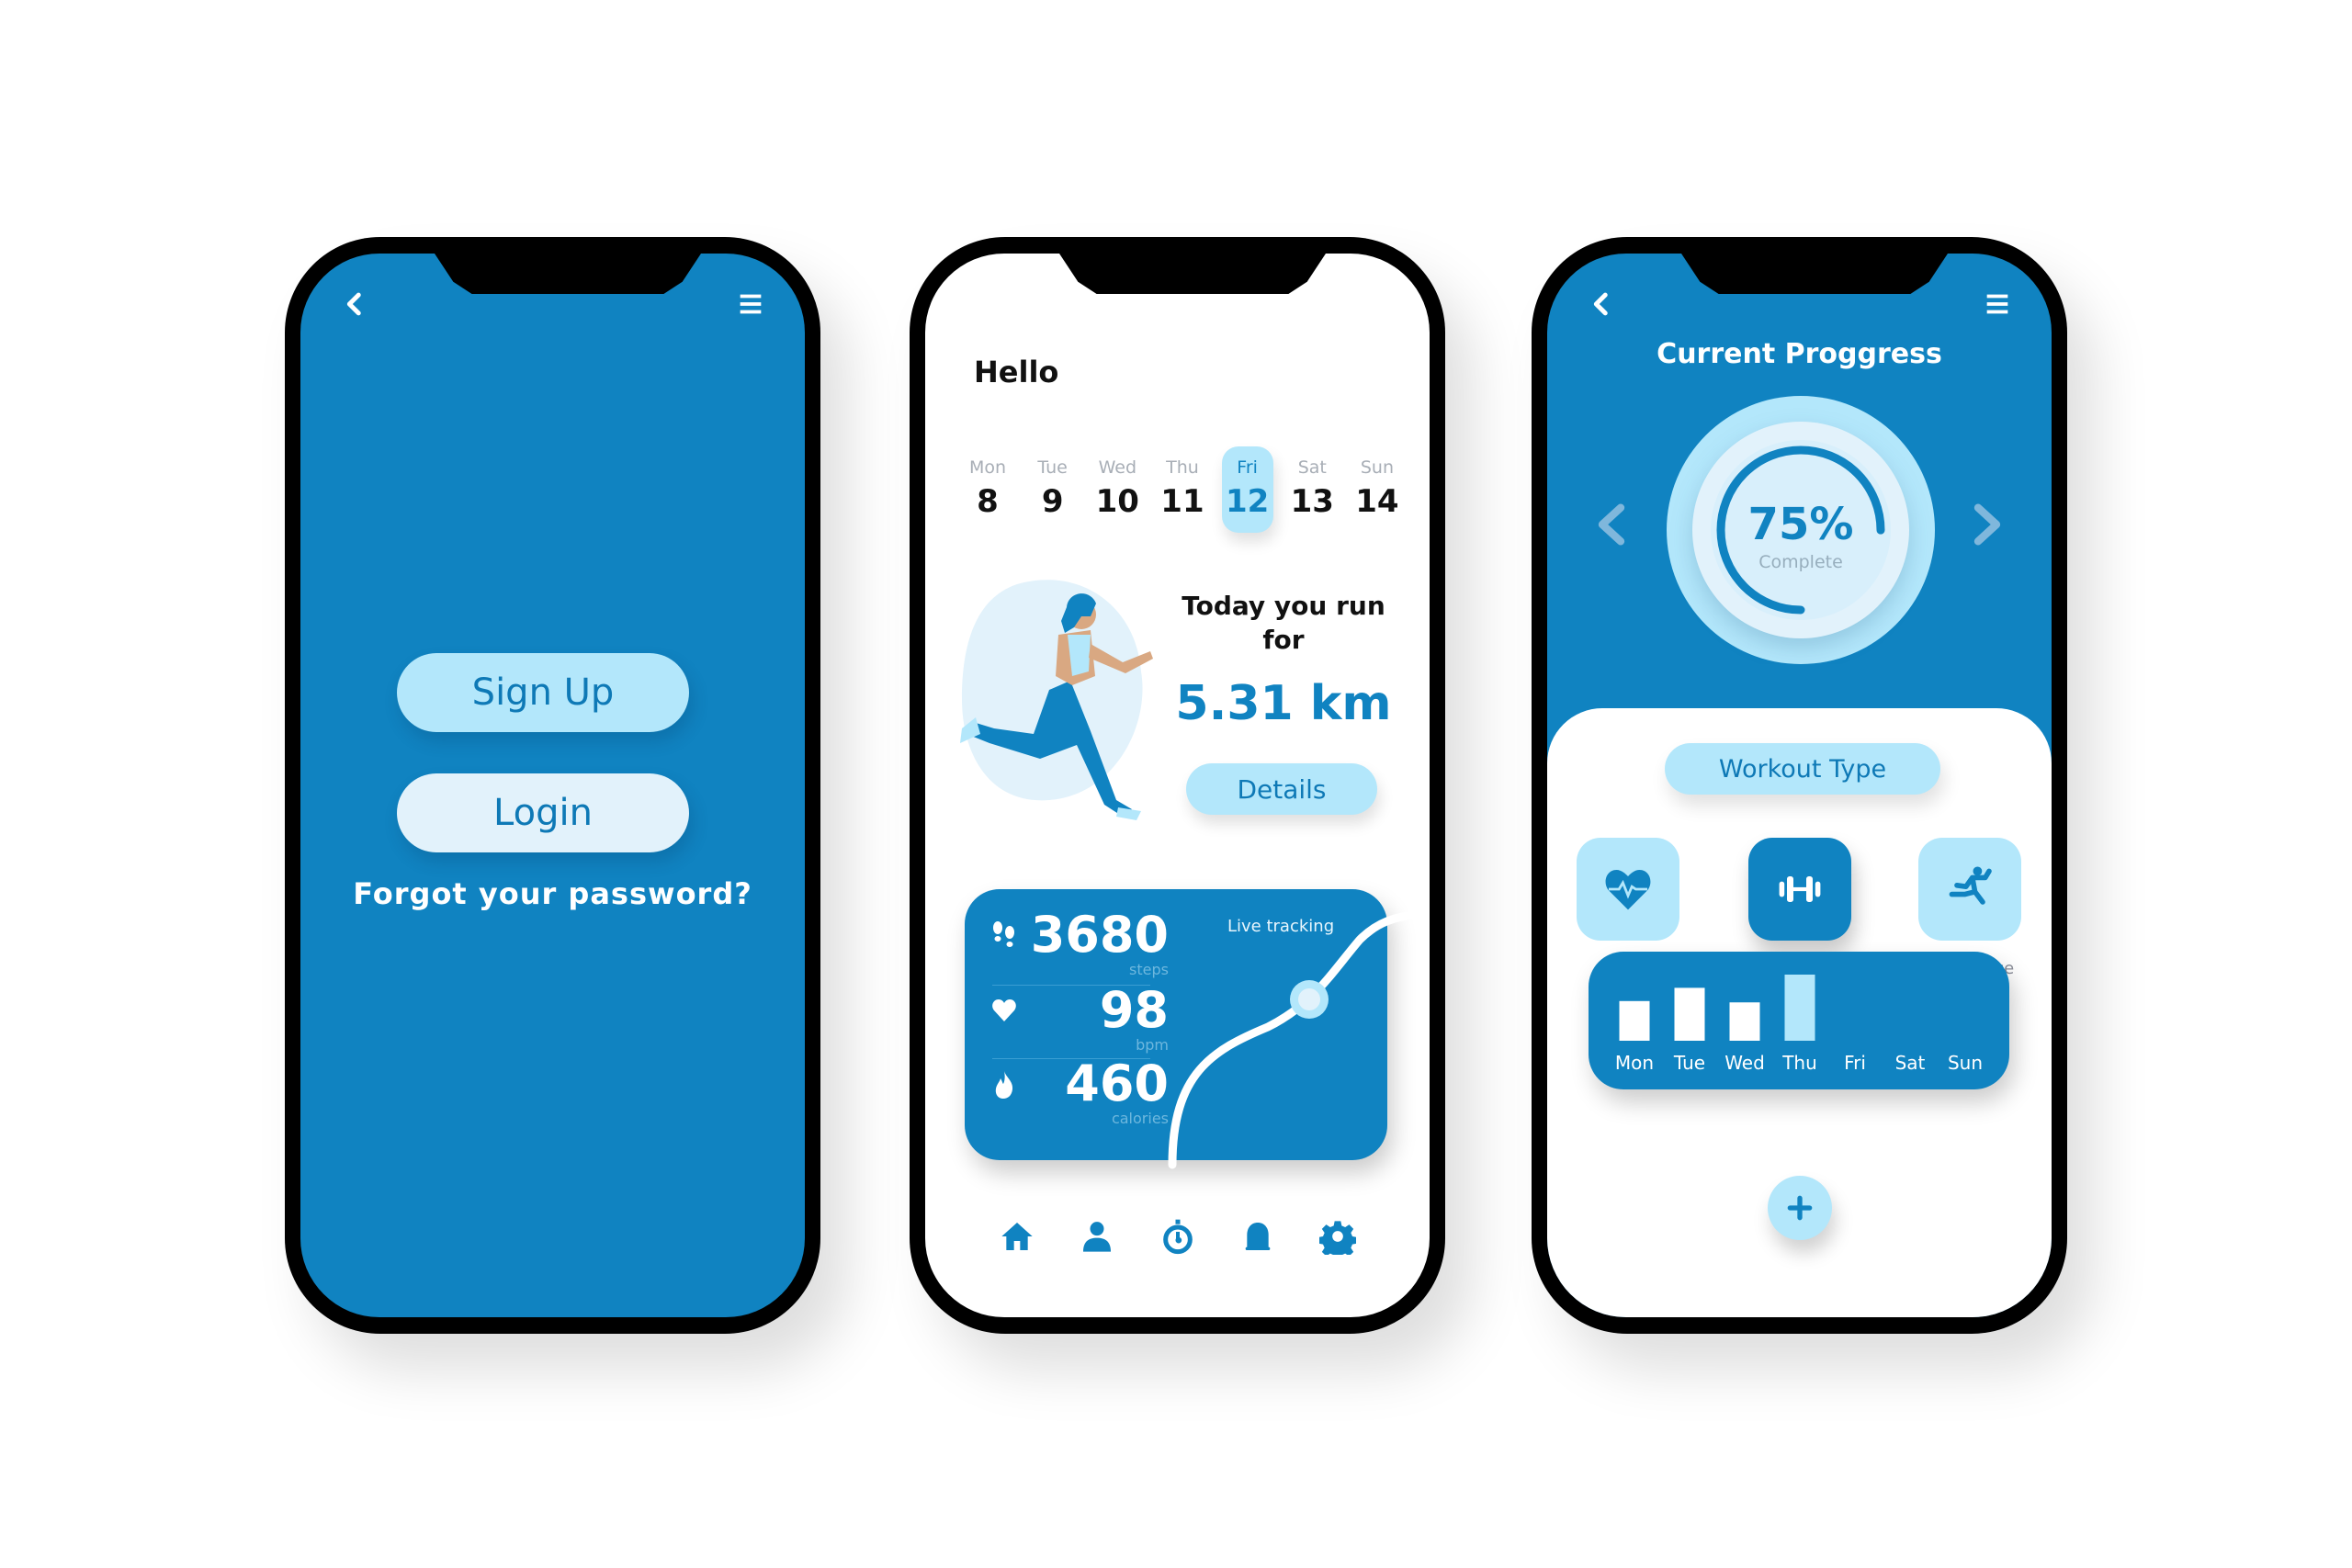  Describe the element at coordinates (1177, 1236) in the screenshot. I see `stopwatch-icon` at that location.